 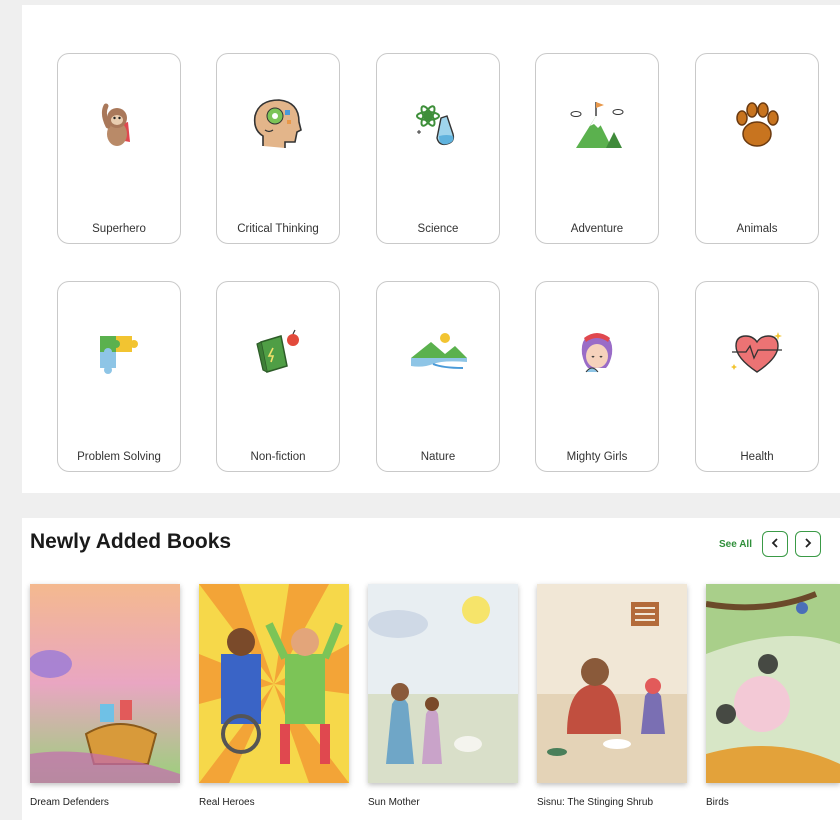 What do you see at coordinates (131, 541) in the screenshot?
I see `section-title: Newly Added Books` at bounding box center [131, 541].